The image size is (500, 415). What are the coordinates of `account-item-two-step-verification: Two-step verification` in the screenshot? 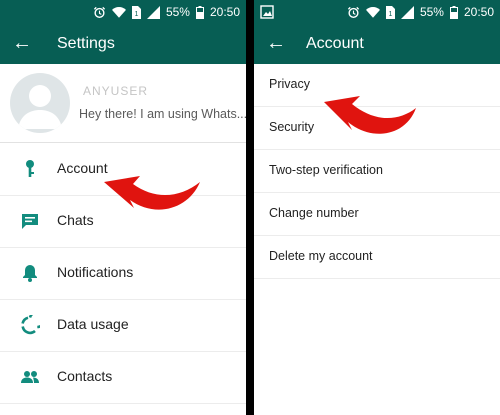 It's located at (377, 171).